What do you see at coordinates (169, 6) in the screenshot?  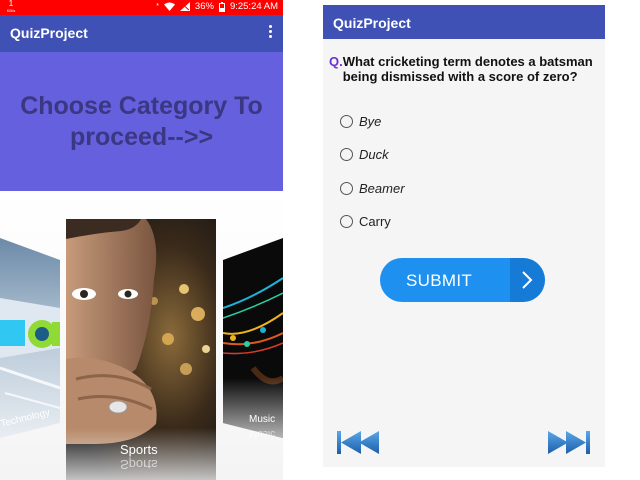 I see `wifi-icon` at bounding box center [169, 6].